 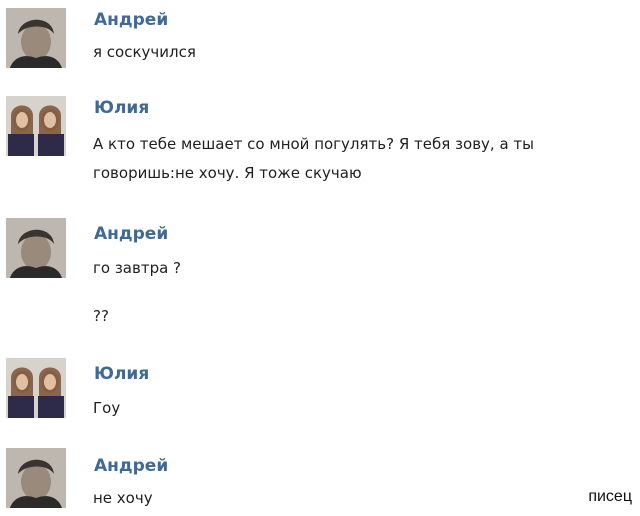 What do you see at coordinates (137, 268) in the screenshot?
I see `message-text: го завтра ?` at bounding box center [137, 268].